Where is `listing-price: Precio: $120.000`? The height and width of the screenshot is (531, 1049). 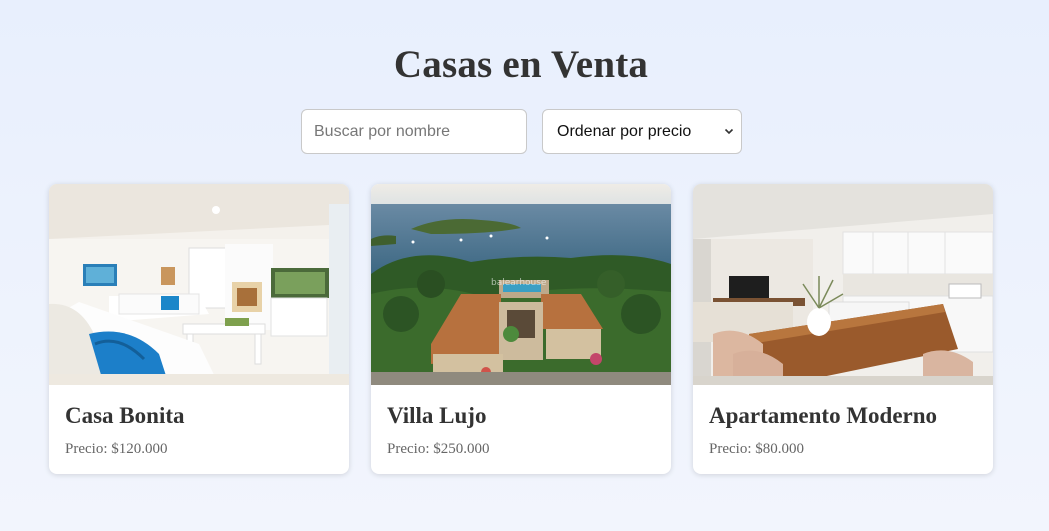 listing-price: Precio: $120.000 is located at coordinates (116, 449).